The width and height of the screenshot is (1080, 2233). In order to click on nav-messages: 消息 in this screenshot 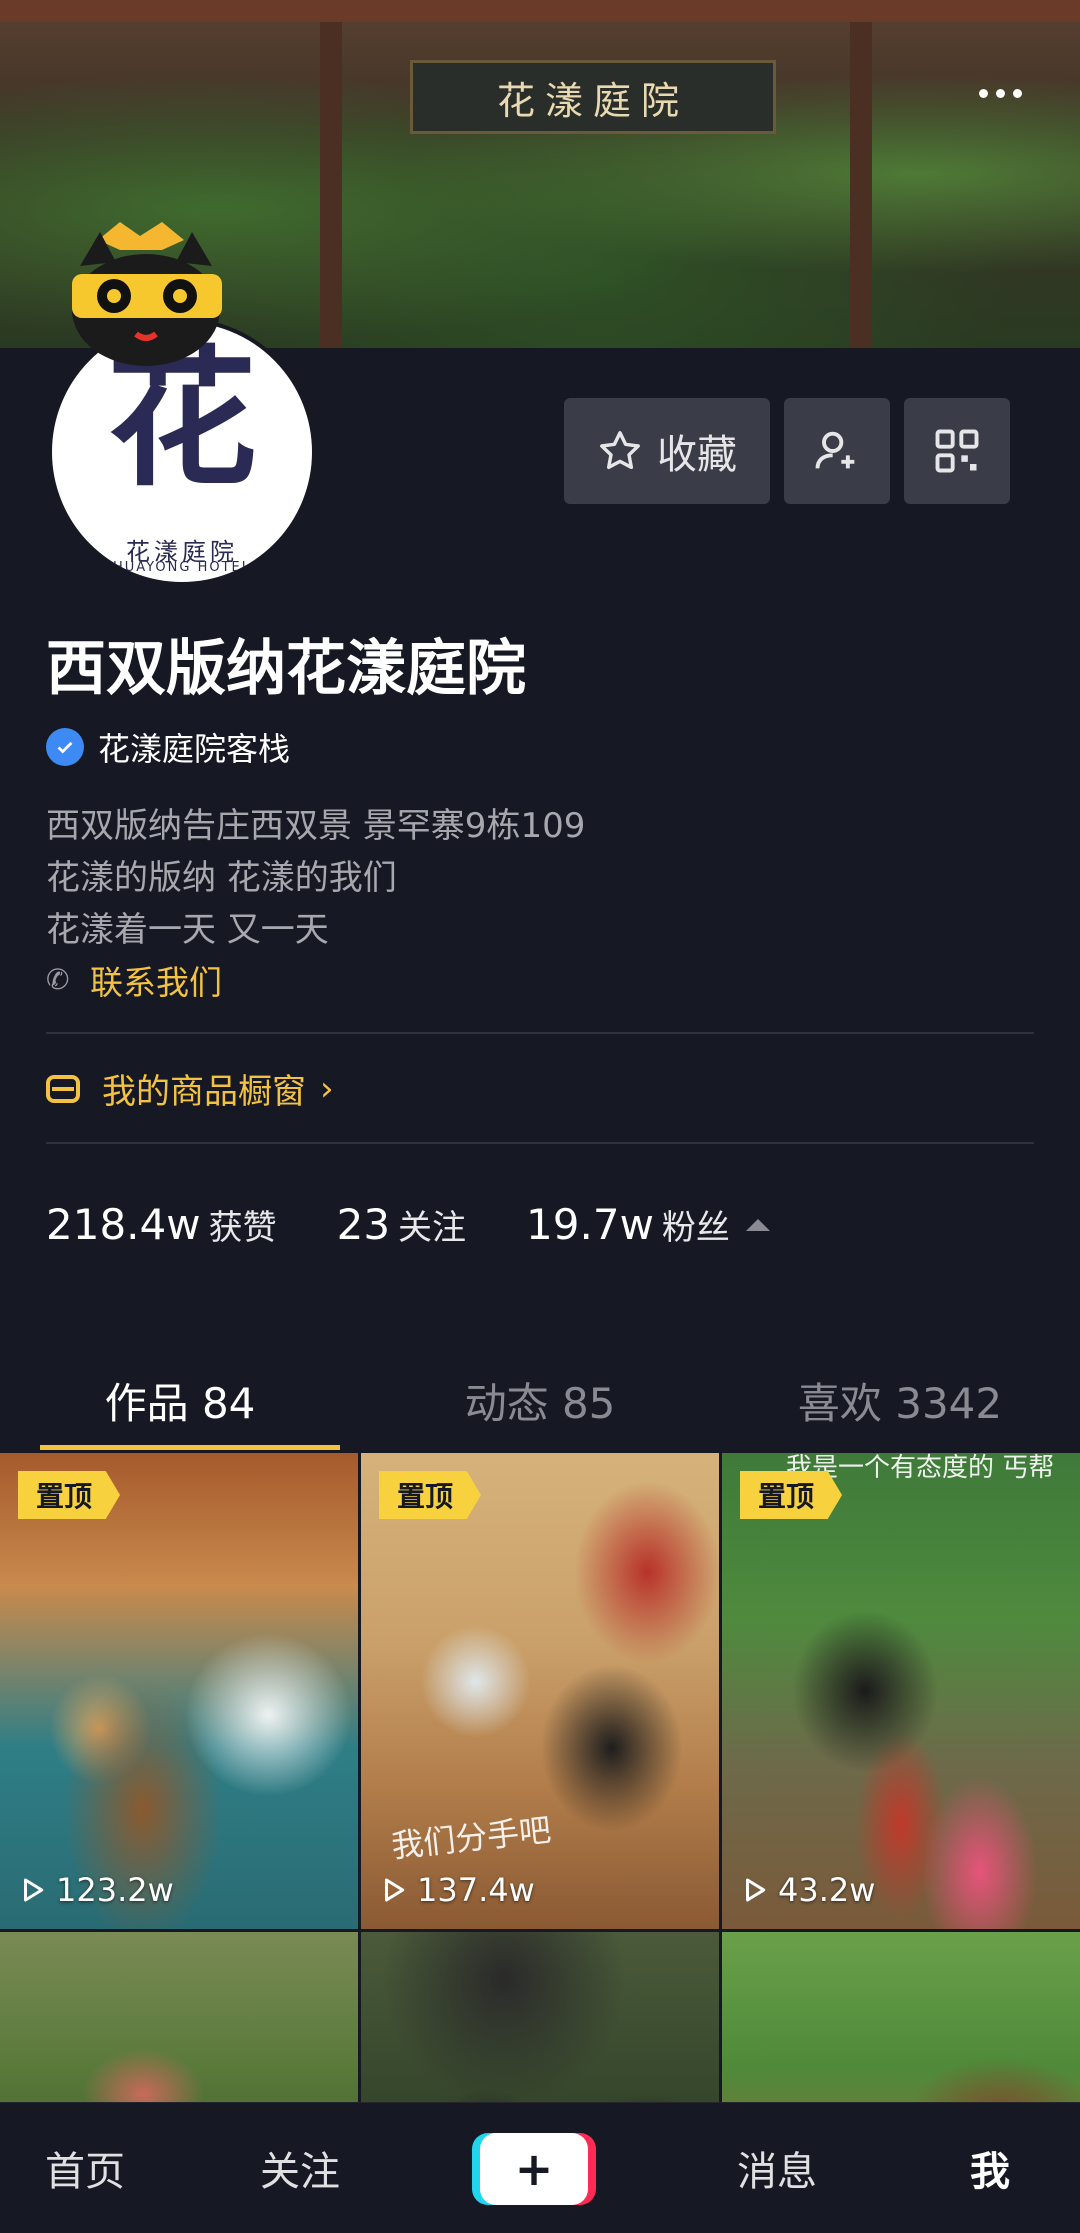, I will do `click(777, 2168)`.